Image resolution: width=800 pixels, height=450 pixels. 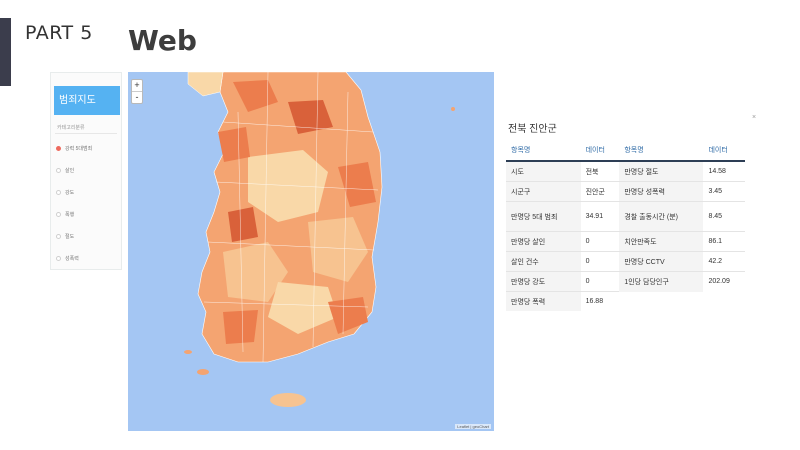 I want to click on row-value: 34.91, so click(x=600, y=216).